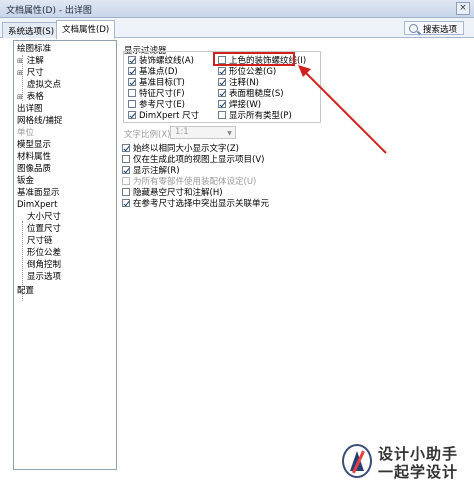 The width and height of the screenshot is (474, 482). Describe the element at coordinates (193, 160) in the screenshot. I see `checkbox-show-in-created-view: 仅在生成此项的视图上显示项目(V)` at that location.